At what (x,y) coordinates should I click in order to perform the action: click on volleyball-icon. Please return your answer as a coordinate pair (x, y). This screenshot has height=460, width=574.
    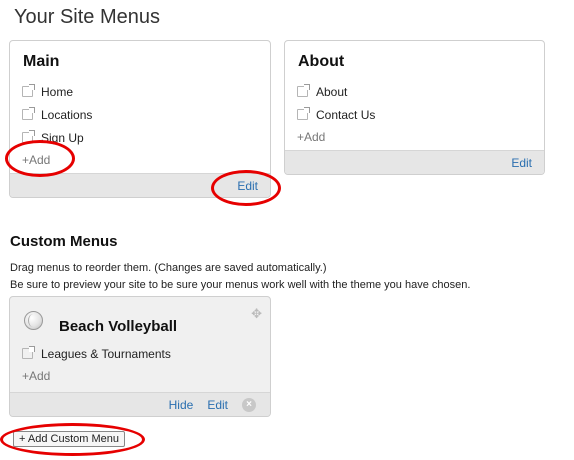
    Looking at the image, I should click on (33, 320).